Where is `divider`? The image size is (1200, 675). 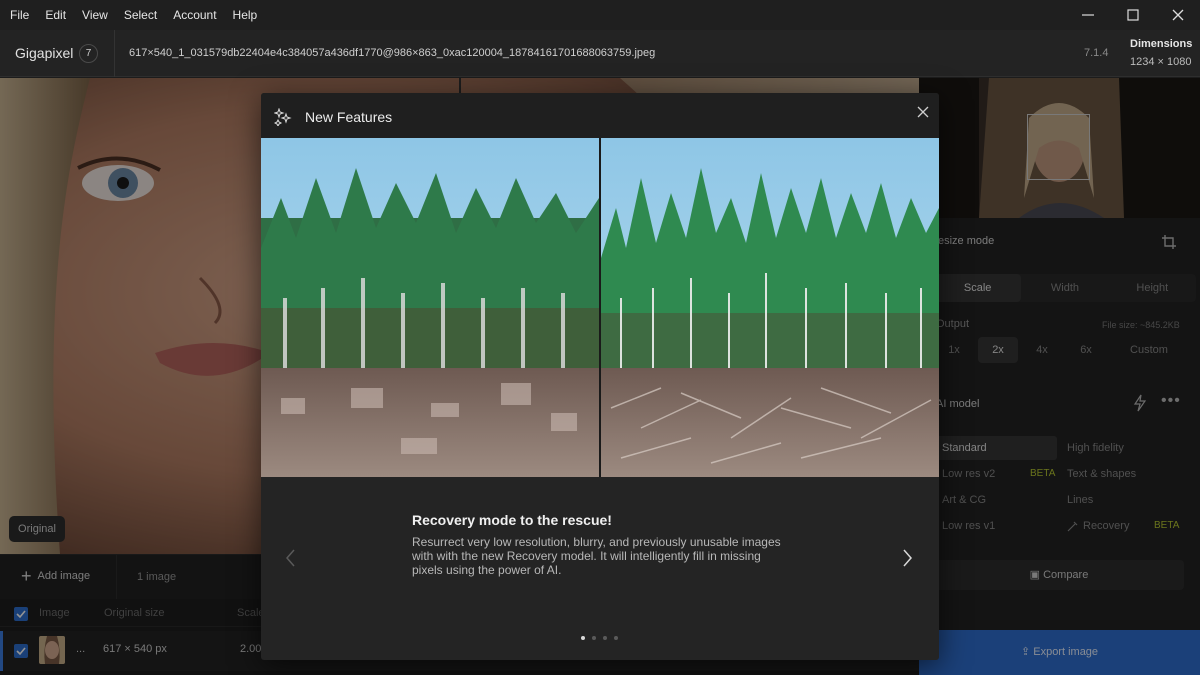 divider is located at coordinates (114, 53).